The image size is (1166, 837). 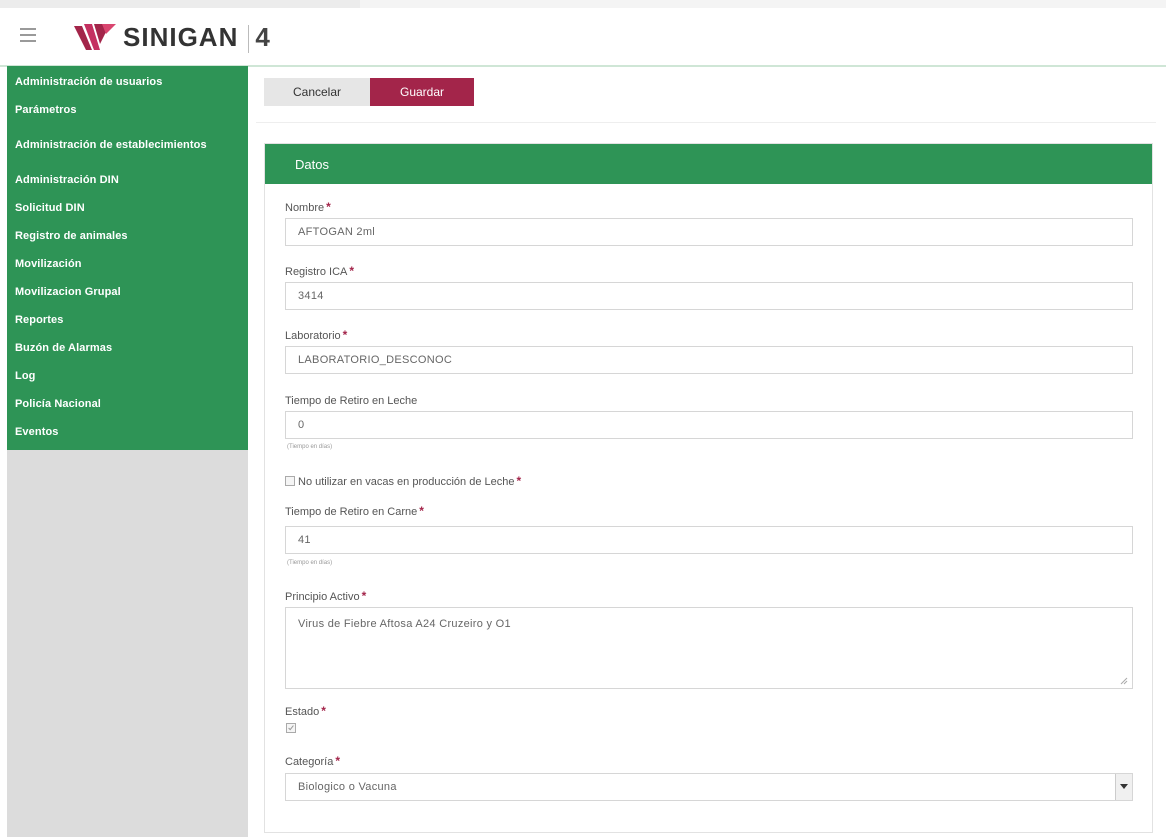 I want to click on sidebar-item-label: Buzón de Alarmas, so click(x=64, y=348).